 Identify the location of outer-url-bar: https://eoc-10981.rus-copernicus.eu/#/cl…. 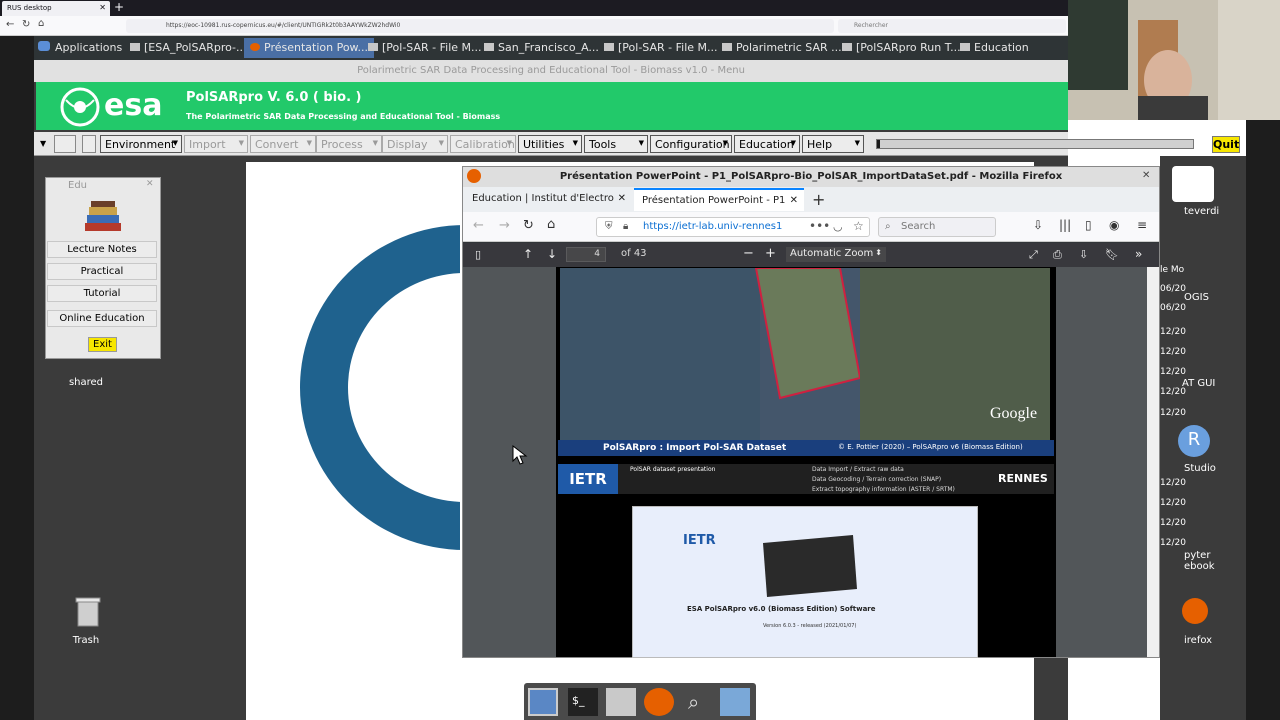
(480, 26).